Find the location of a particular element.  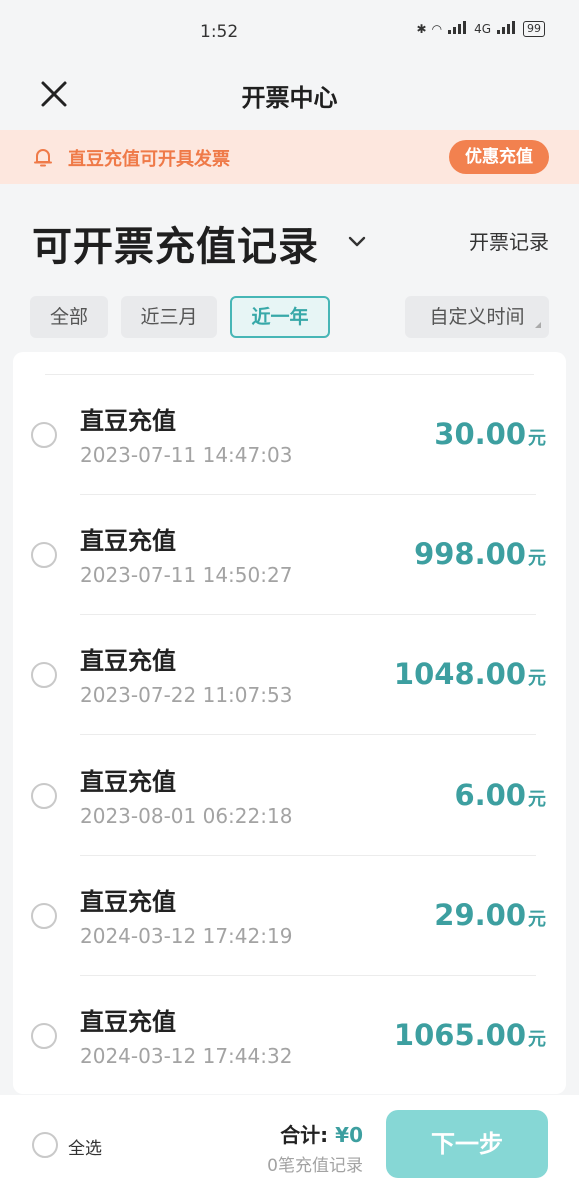

promo-recharge-button: 优惠充值 is located at coordinates (499, 157).